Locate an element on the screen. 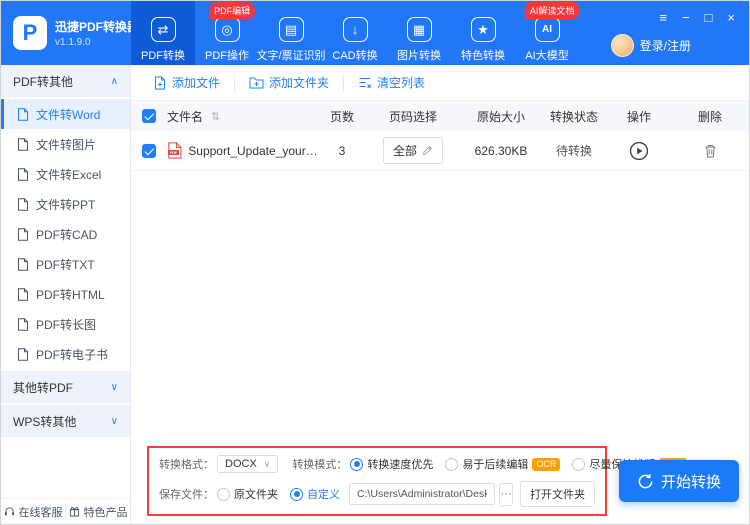  sidebar-item-label: 文件转图片 is located at coordinates (66, 144).